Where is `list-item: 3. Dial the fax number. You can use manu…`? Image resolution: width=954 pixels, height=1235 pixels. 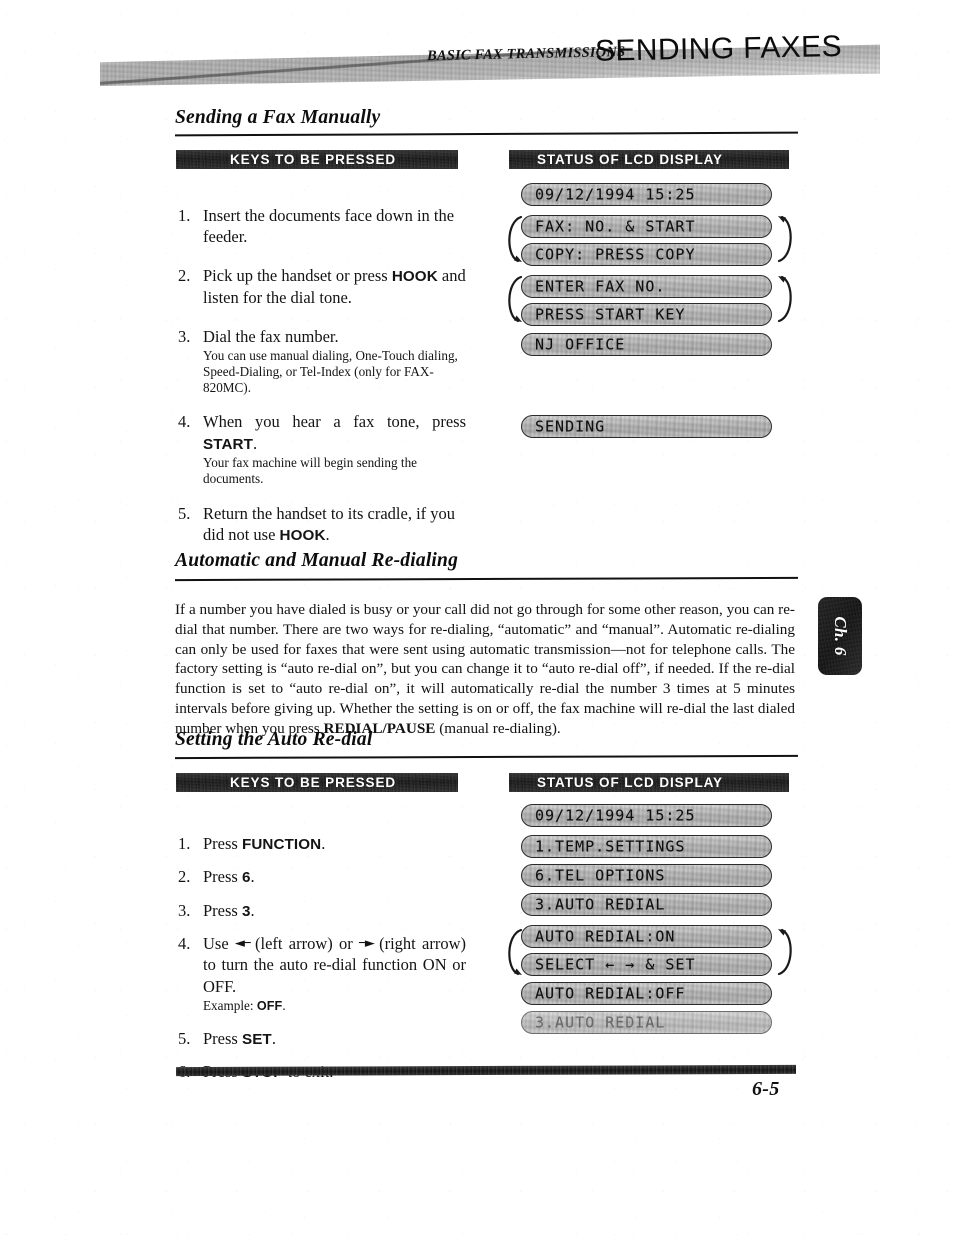 list-item: 3. Dial the fax number. You can use manu… is located at coordinates (322, 361).